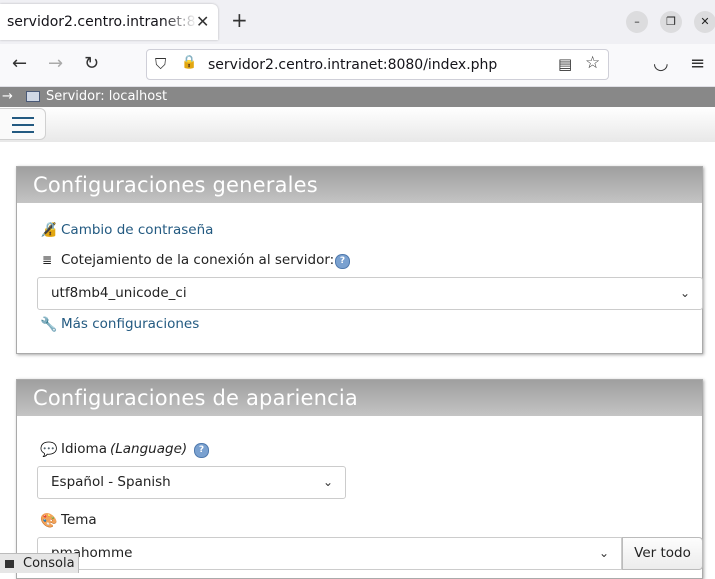 The image size is (715, 579). Describe the element at coordinates (149, 449) in the screenshot. I see `language-label-english: (Language)` at that location.